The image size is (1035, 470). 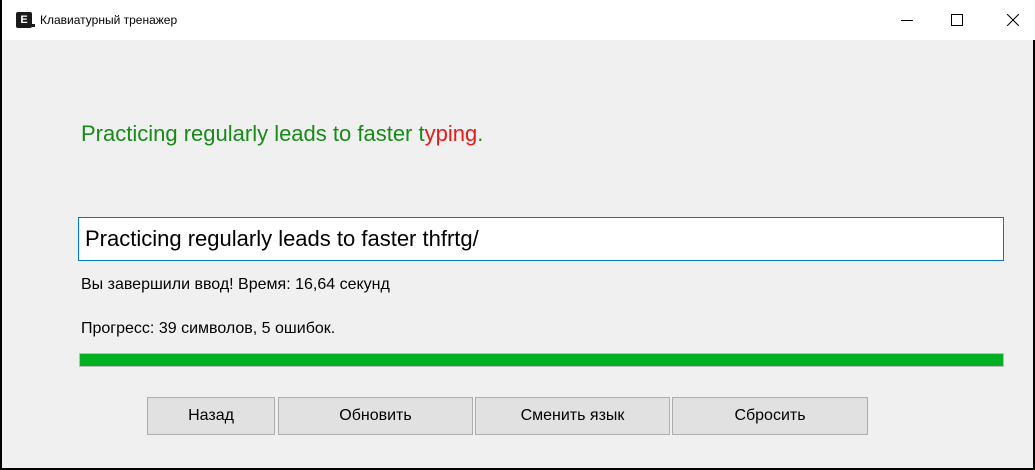 I want to click on minimize-button, so click(x=907, y=20).